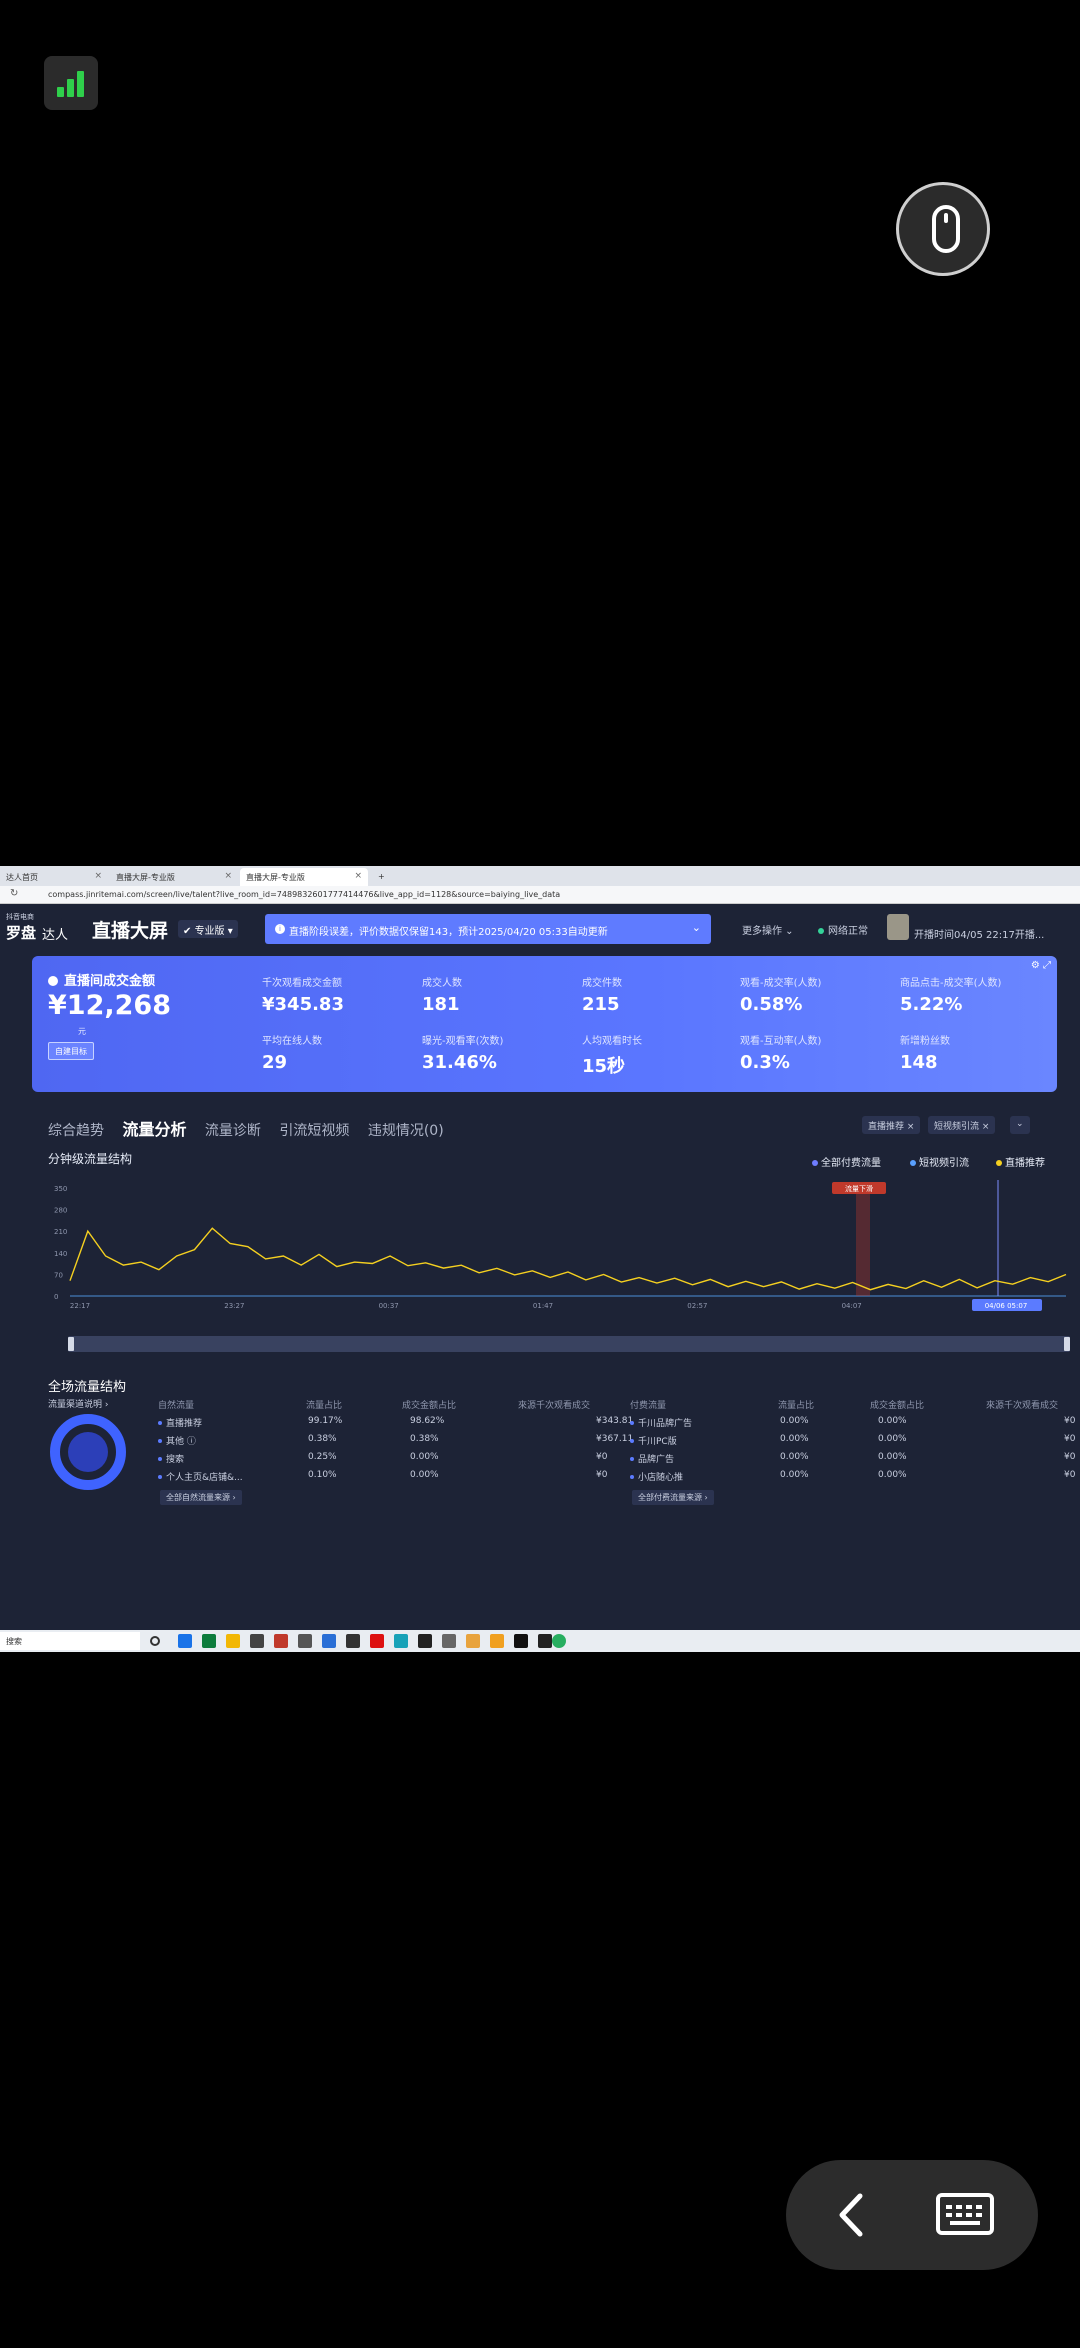 The height and width of the screenshot is (2348, 1080). Describe the element at coordinates (852, 1443) in the screenshot. I see `table-row: 千川PC版 0.00% 0.00% ¥0` at that location.